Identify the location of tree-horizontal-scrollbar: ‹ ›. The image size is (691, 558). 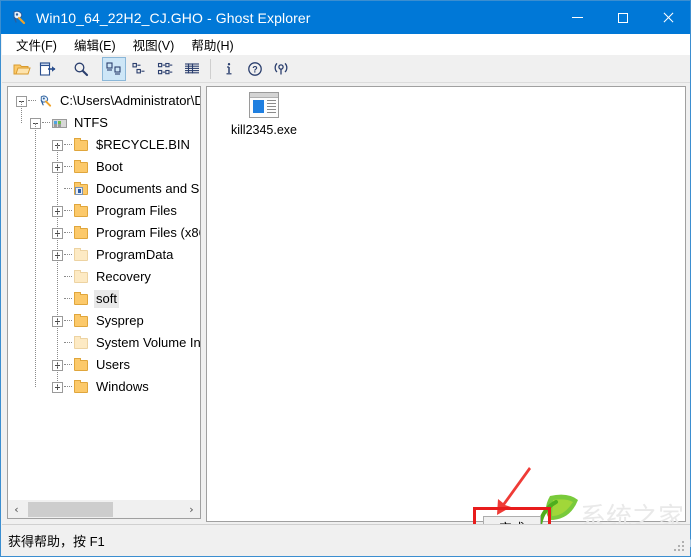
(104, 509).